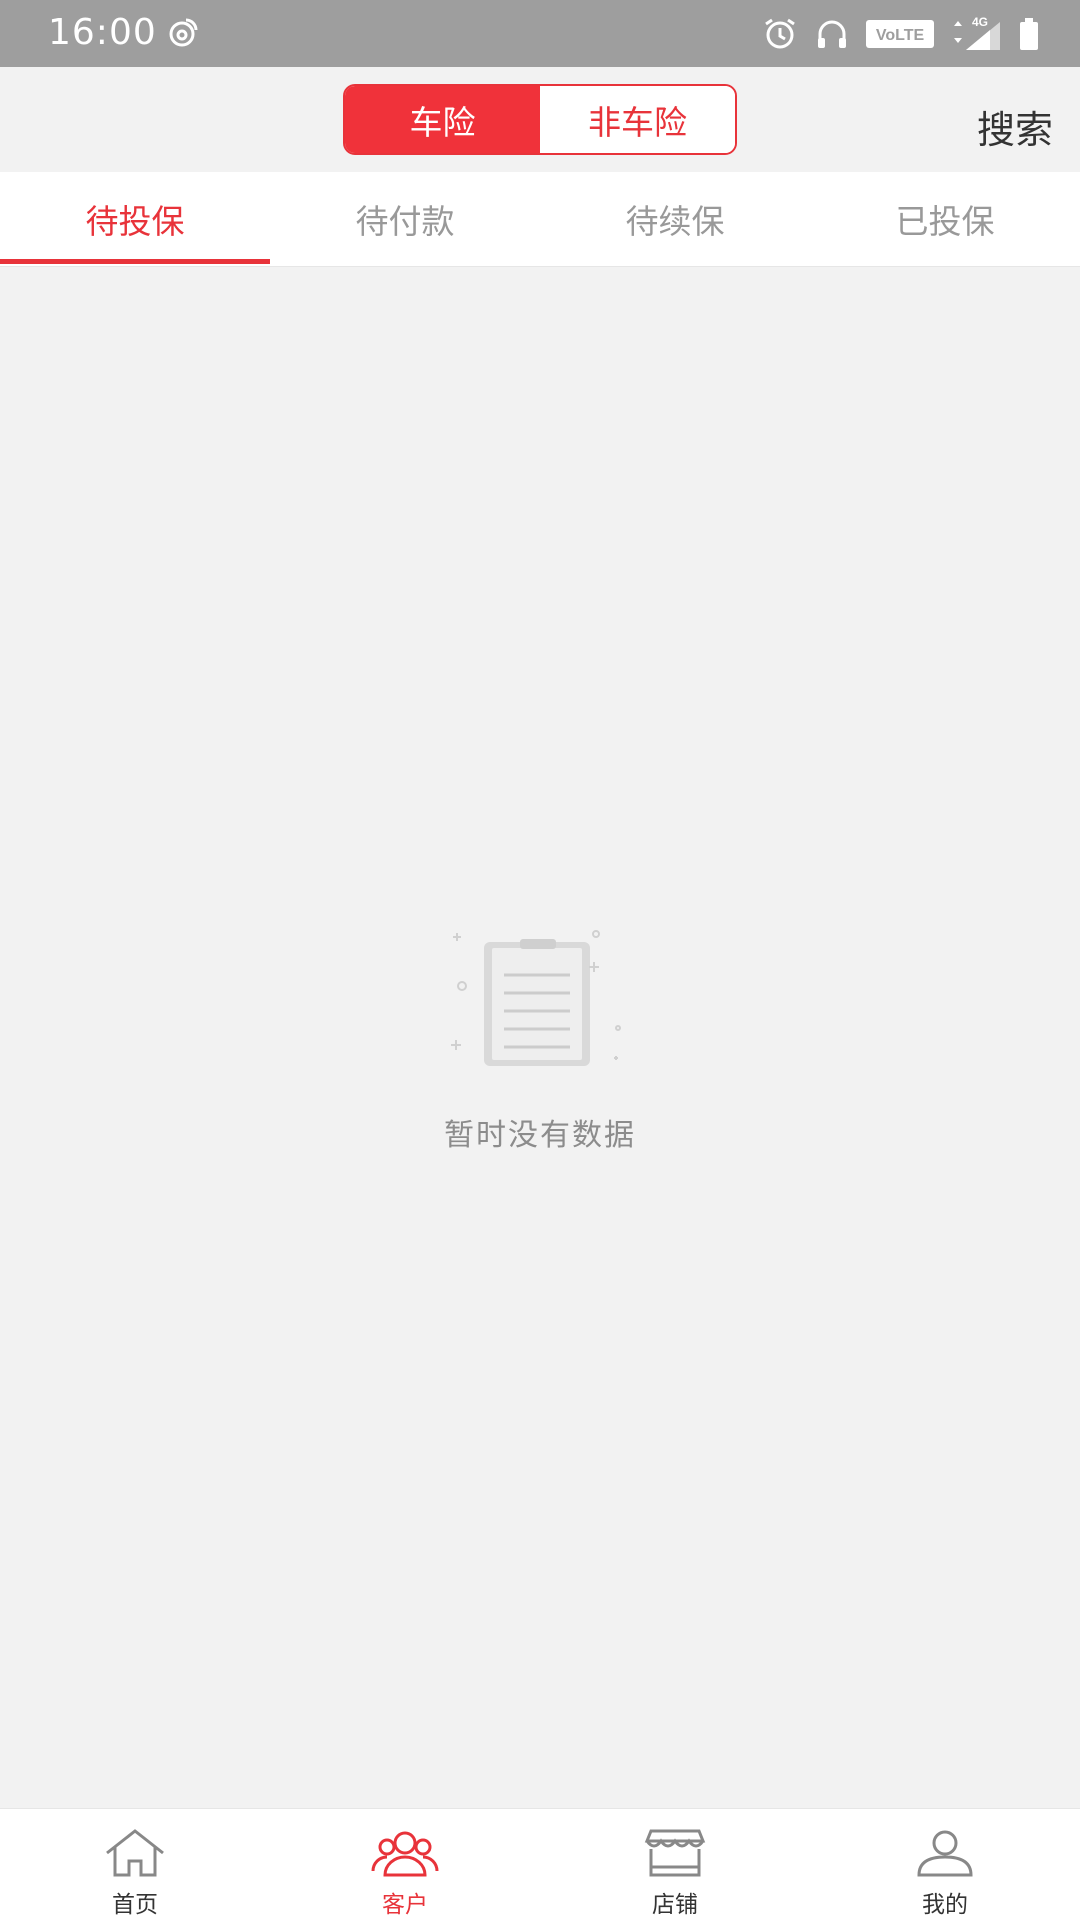 Image resolution: width=1080 pixels, height=1920 pixels. What do you see at coordinates (675, 219) in the screenshot?
I see `tab-pending-renewal: 待续保` at bounding box center [675, 219].